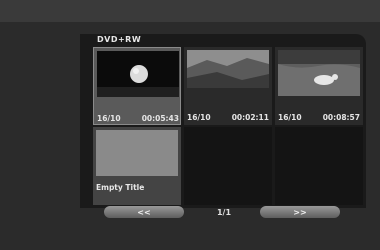 This screenshot has height=250, width=380. I want to click on title-item-3: 16/10 00:08:57, so click(319, 86).